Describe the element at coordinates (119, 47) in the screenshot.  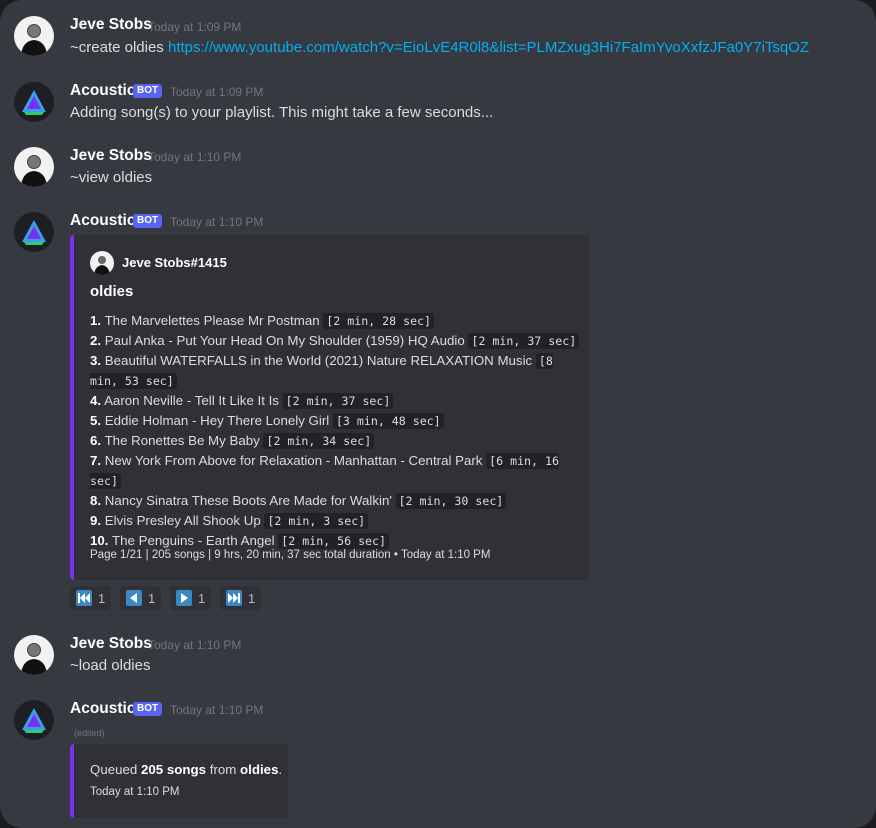
I see `command-text: ~create oldies` at that location.